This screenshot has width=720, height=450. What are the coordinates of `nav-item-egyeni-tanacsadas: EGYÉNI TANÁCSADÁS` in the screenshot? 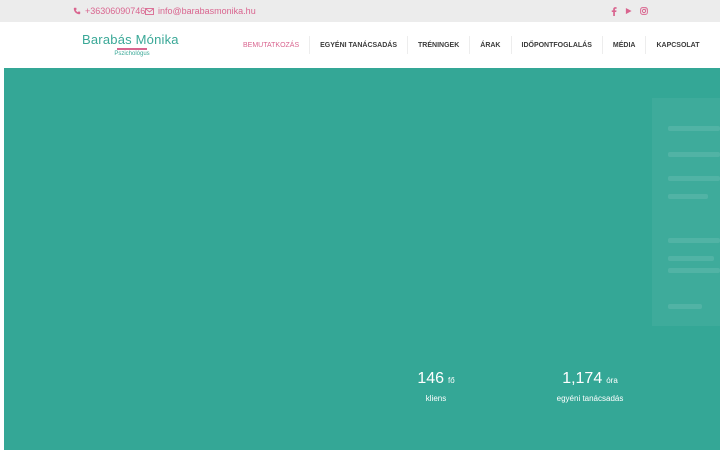 It's located at (359, 45).